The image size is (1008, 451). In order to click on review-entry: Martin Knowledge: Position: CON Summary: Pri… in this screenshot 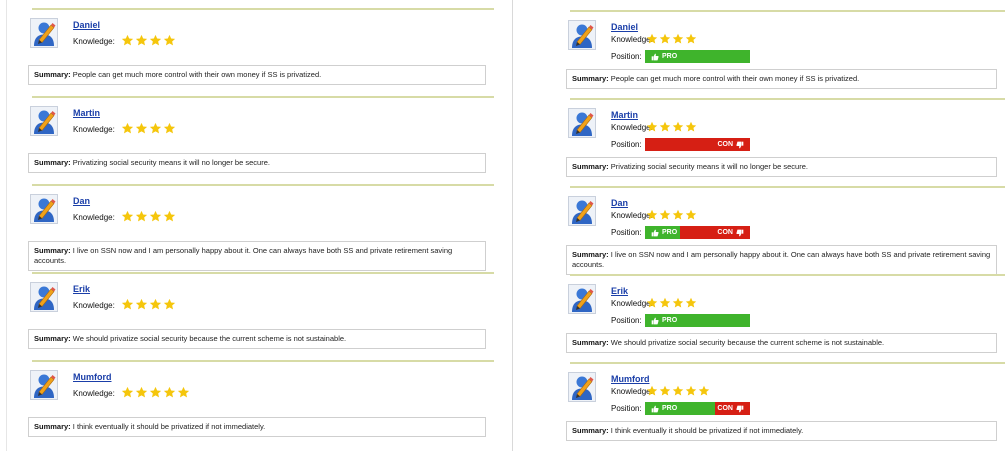, I will do `click(782, 142)`.